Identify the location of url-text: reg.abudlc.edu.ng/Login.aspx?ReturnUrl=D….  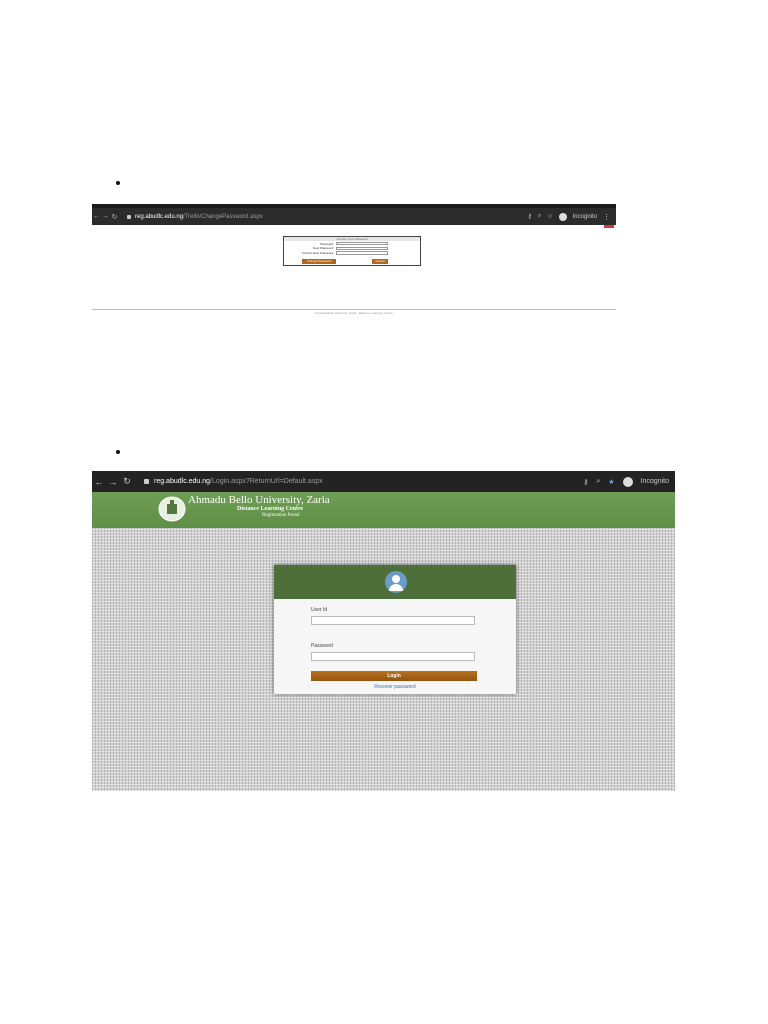
(368, 481).